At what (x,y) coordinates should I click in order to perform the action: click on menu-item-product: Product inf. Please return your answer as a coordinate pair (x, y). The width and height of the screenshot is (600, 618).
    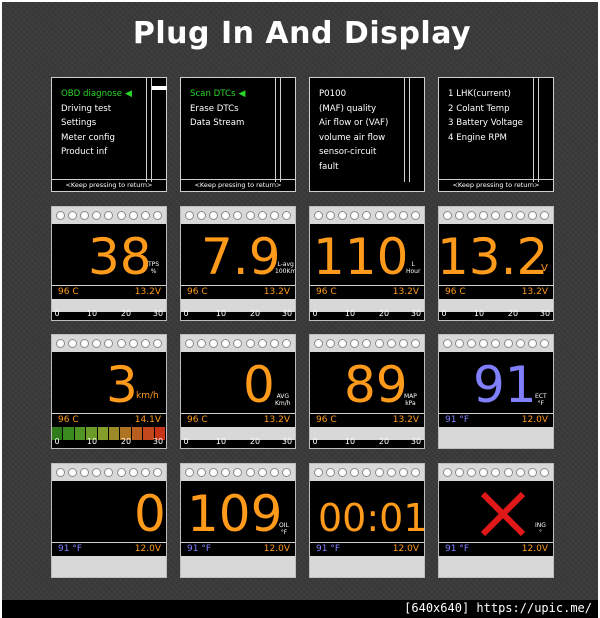
    Looking at the image, I should click on (96, 152).